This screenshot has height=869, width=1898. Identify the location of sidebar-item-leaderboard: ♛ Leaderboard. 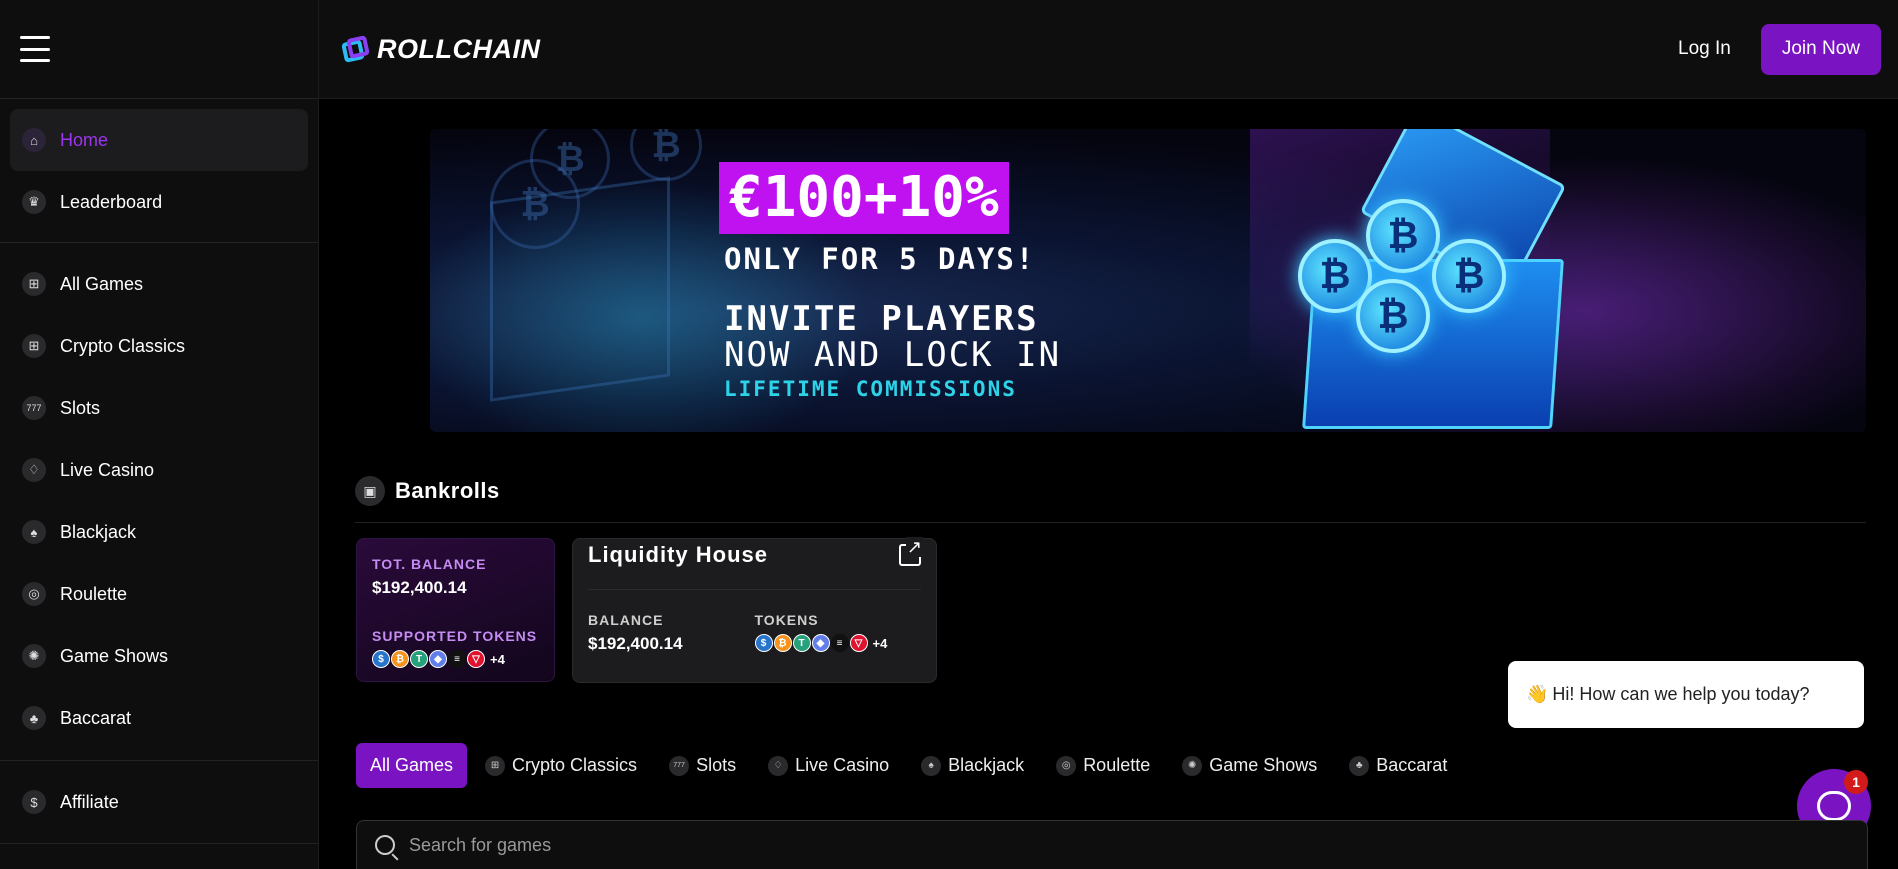
(159, 202).